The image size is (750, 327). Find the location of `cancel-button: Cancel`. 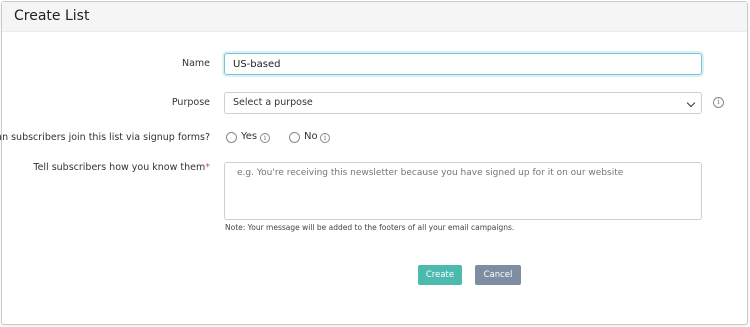

cancel-button: Cancel is located at coordinates (498, 275).